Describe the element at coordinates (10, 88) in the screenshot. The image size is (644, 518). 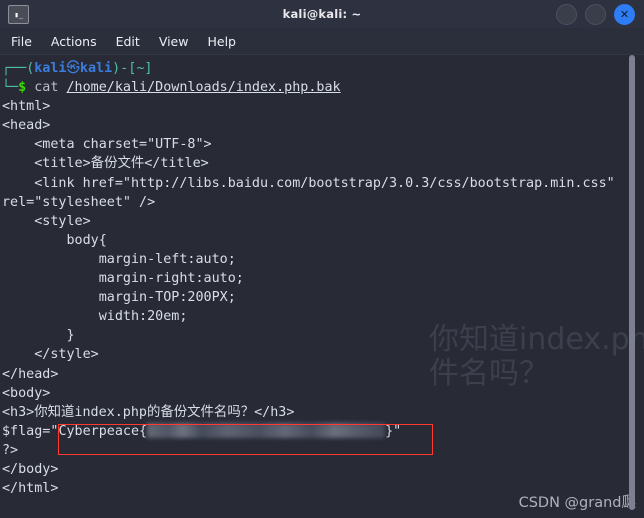
I see `prompt-box-bottom: └─` at that location.